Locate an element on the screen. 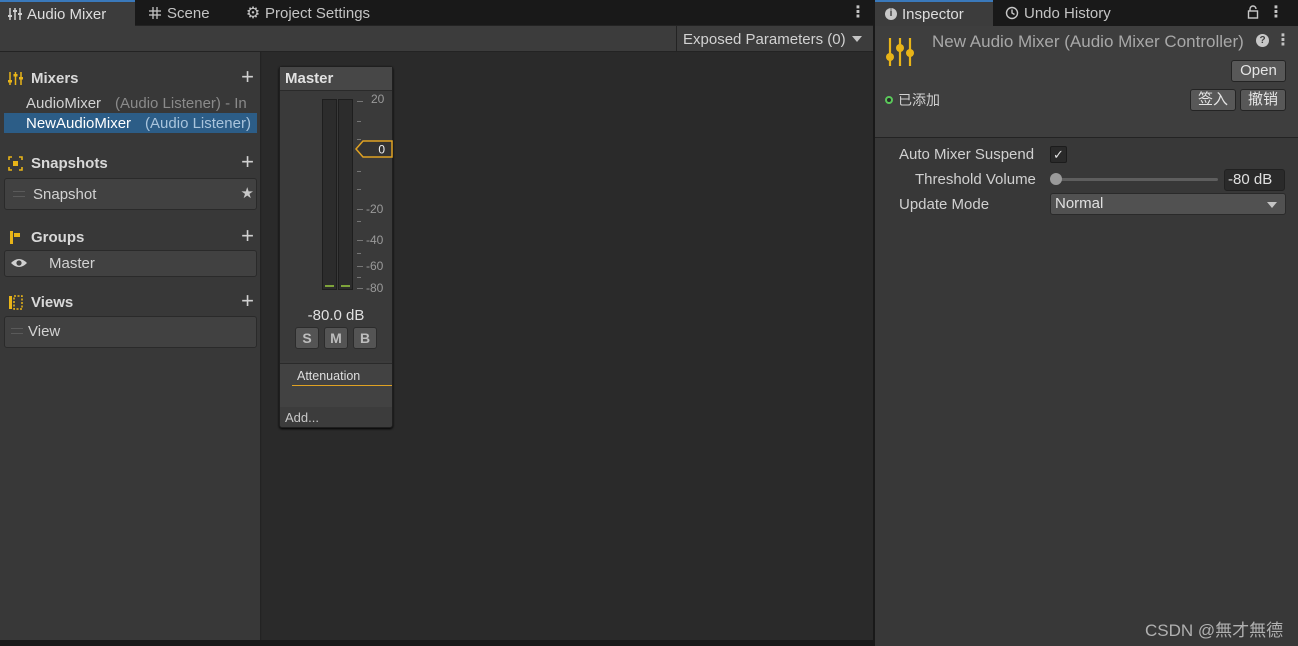 The width and height of the screenshot is (1298, 646). star-icon: ★ is located at coordinates (247, 193).